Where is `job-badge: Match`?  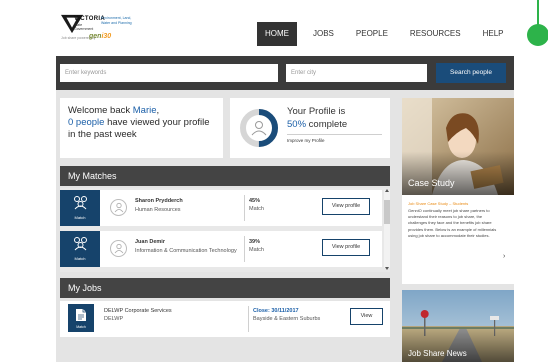
job-badge: Match is located at coordinates (81, 318).